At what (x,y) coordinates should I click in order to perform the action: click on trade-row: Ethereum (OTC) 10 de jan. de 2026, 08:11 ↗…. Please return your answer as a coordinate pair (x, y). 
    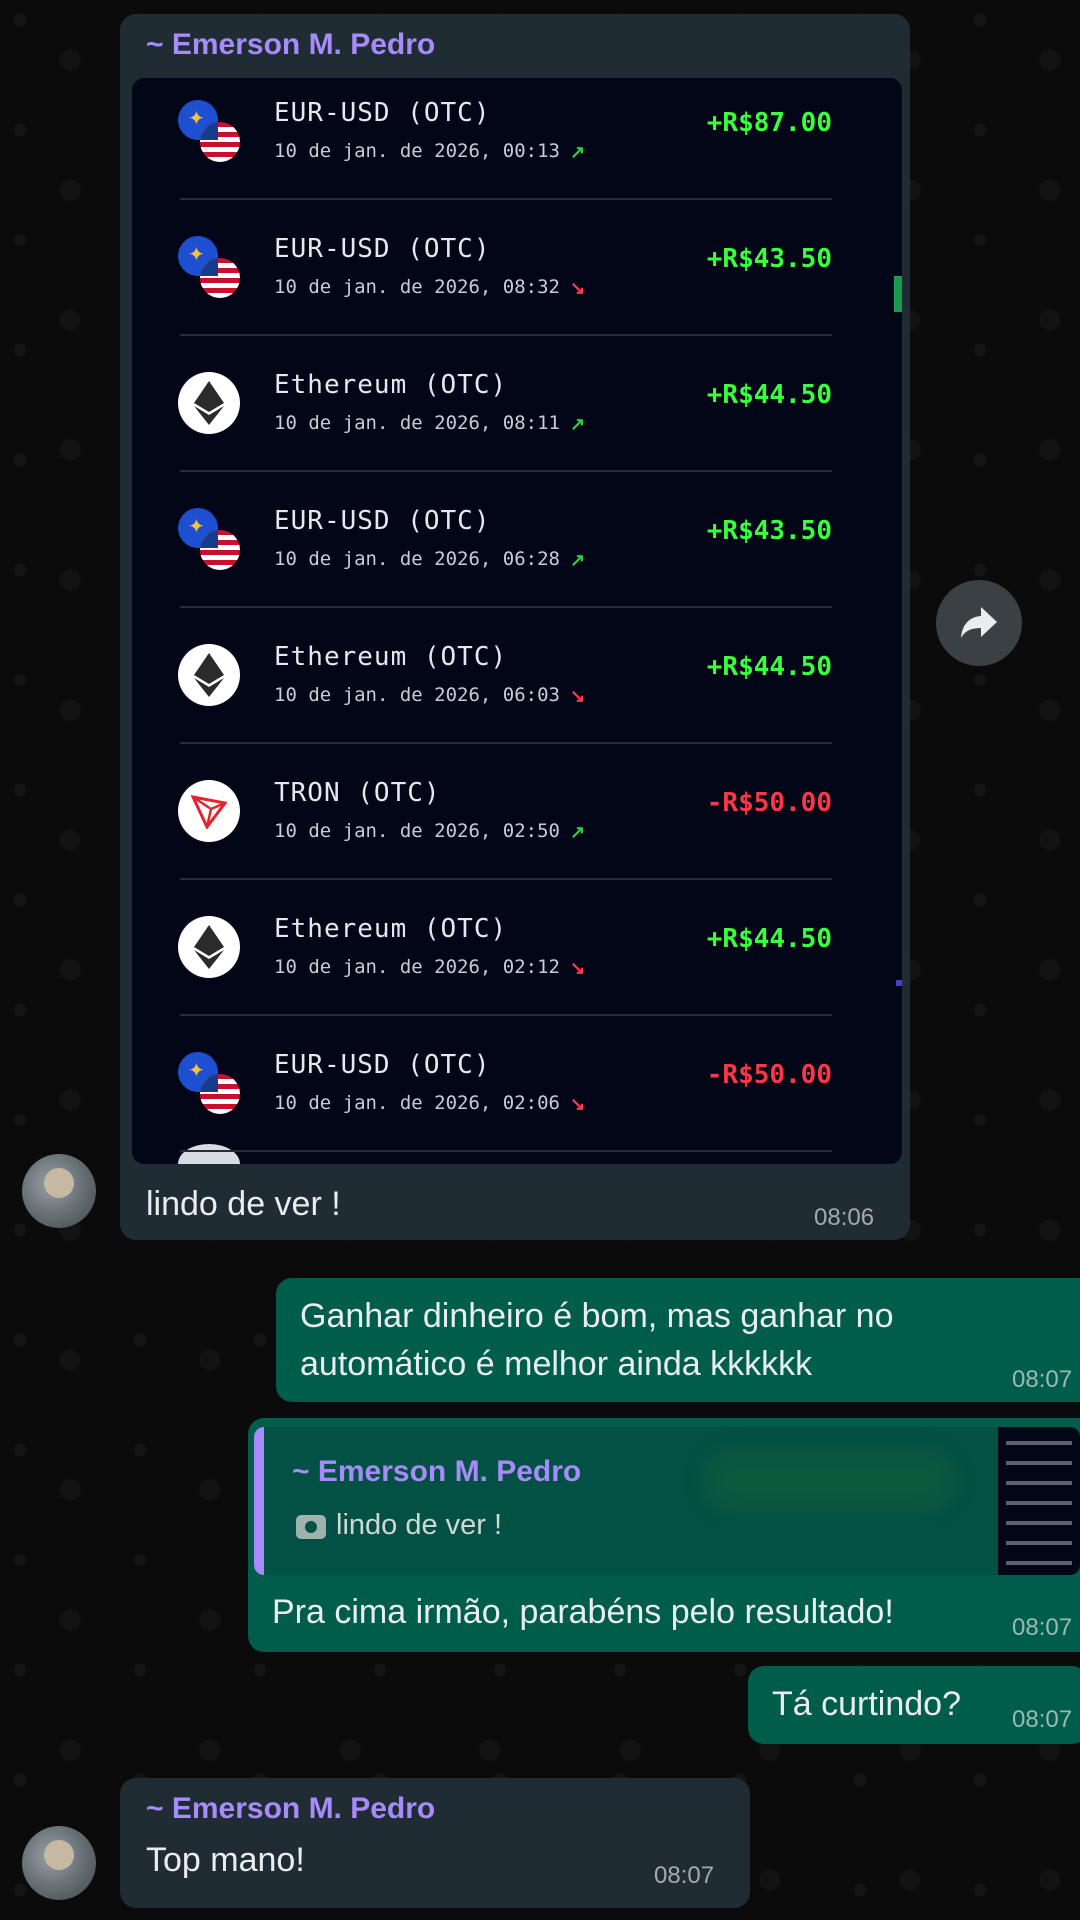
    Looking at the image, I should click on (517, 404).